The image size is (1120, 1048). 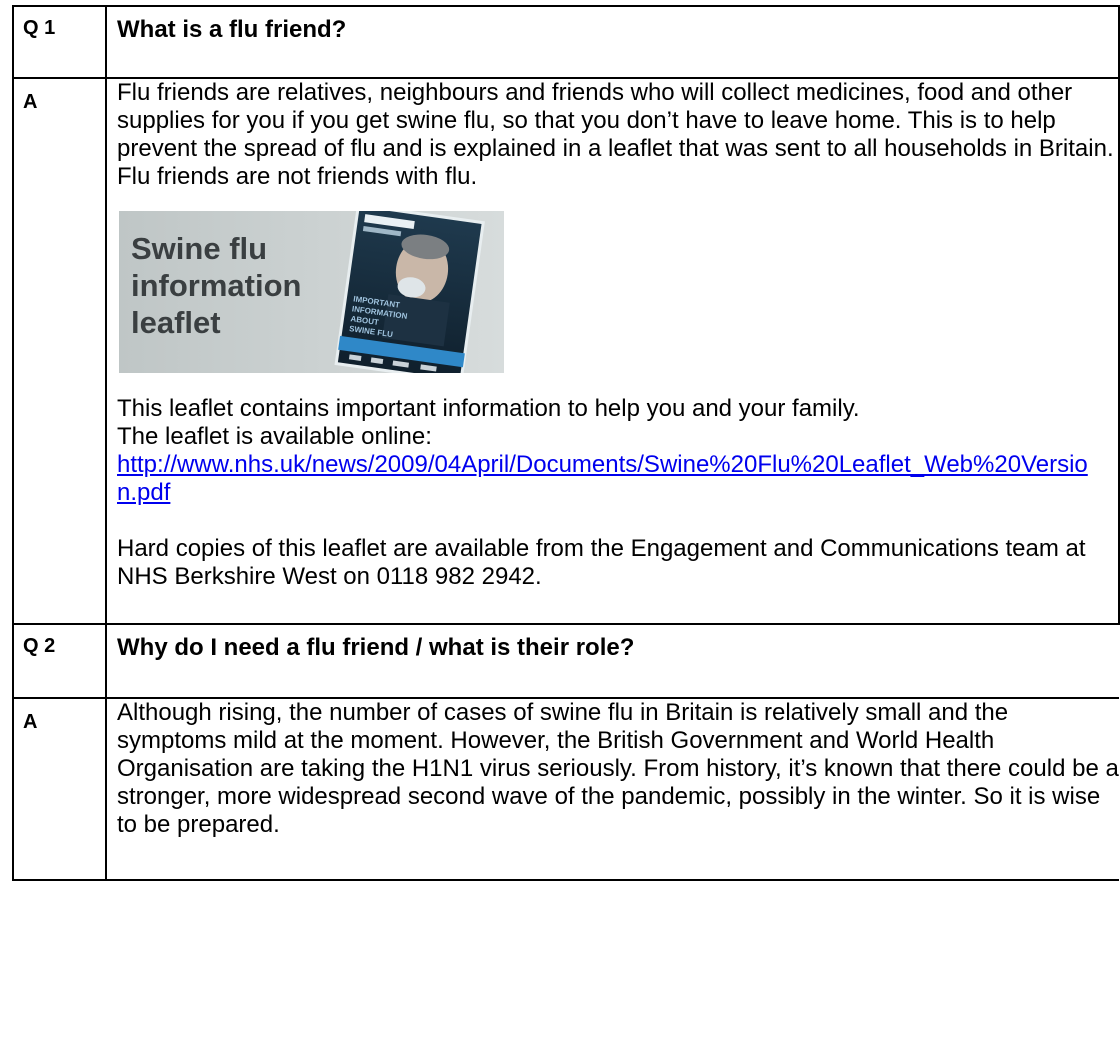 I want to click on question-text: What is a flu friend?, so click(x=232, y=29).